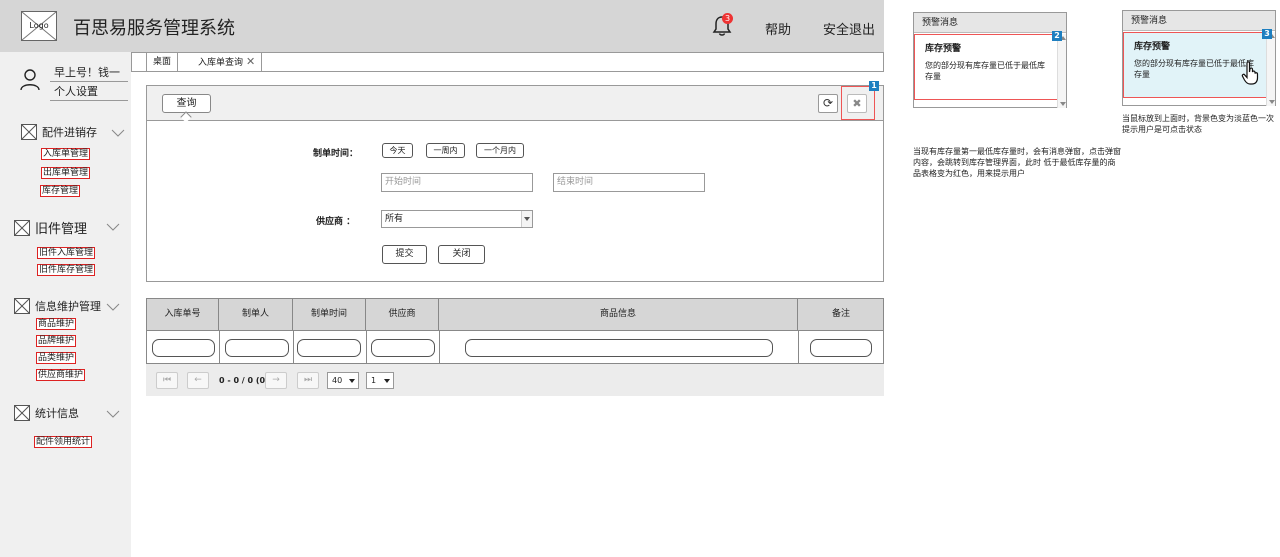 Image resolution: width=1280 pixels, height=557 pixels. Describe the element at coordinates (76, 91) in the screenshot. I see `user-settings-link: 个人设置` at that location.